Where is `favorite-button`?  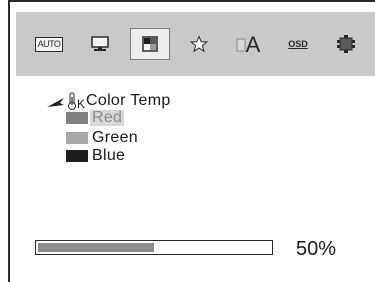 favorite-button is located at coordinates (199, 44).